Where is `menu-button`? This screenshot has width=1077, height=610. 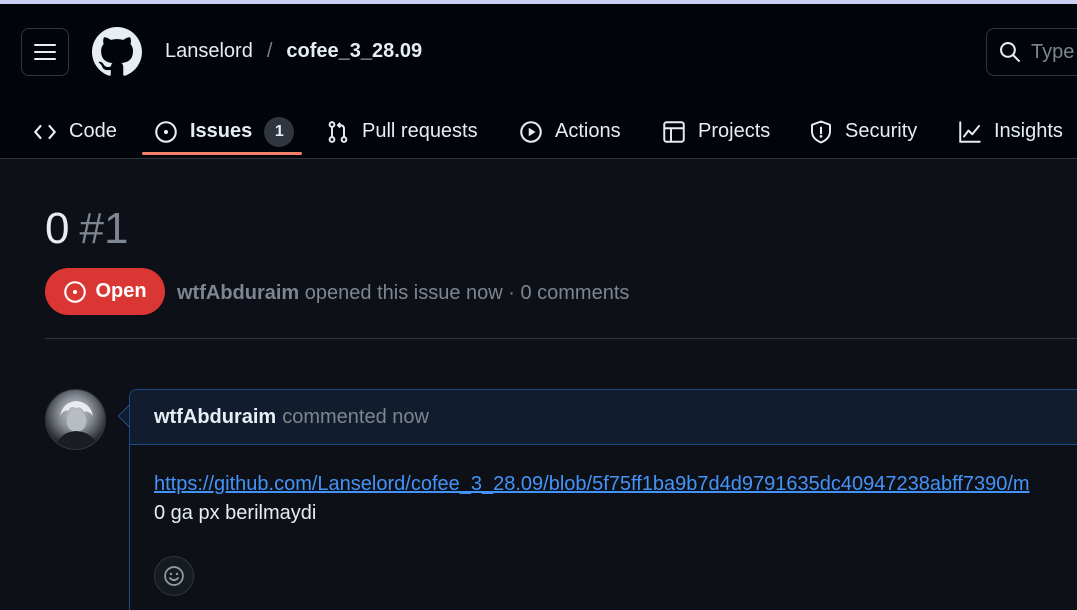 menu-button is located at coordinates (45, 52).